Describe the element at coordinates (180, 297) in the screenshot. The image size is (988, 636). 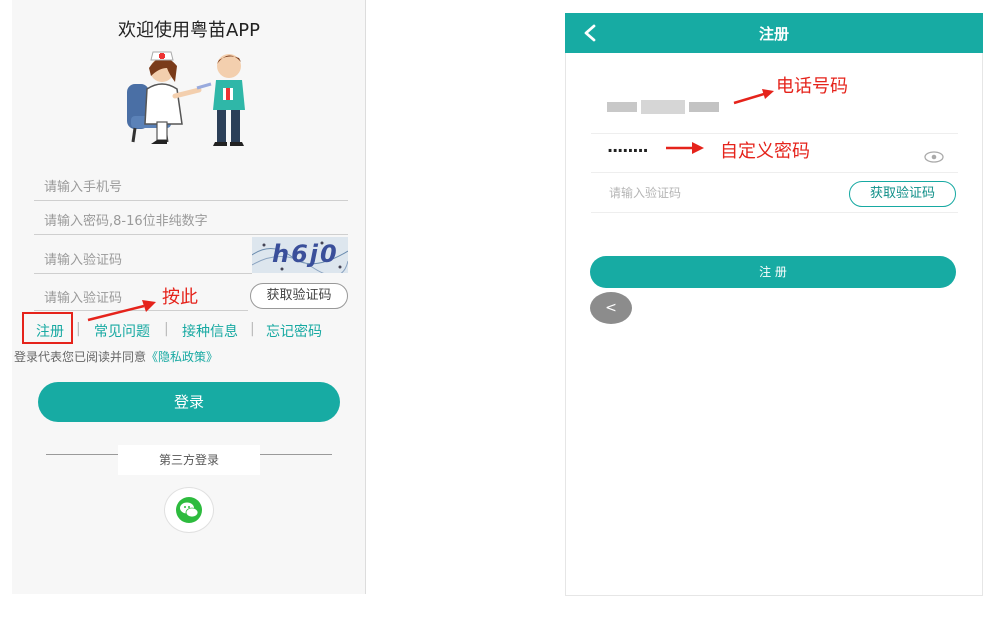
I see `press-here-annotation: 按此` at that location.